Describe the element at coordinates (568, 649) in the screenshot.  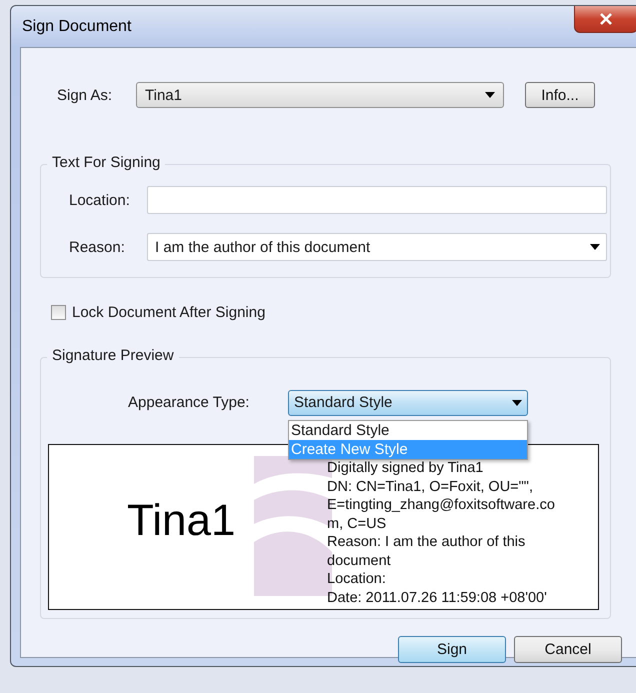
I see `dialog-button: Cancel` at that location.